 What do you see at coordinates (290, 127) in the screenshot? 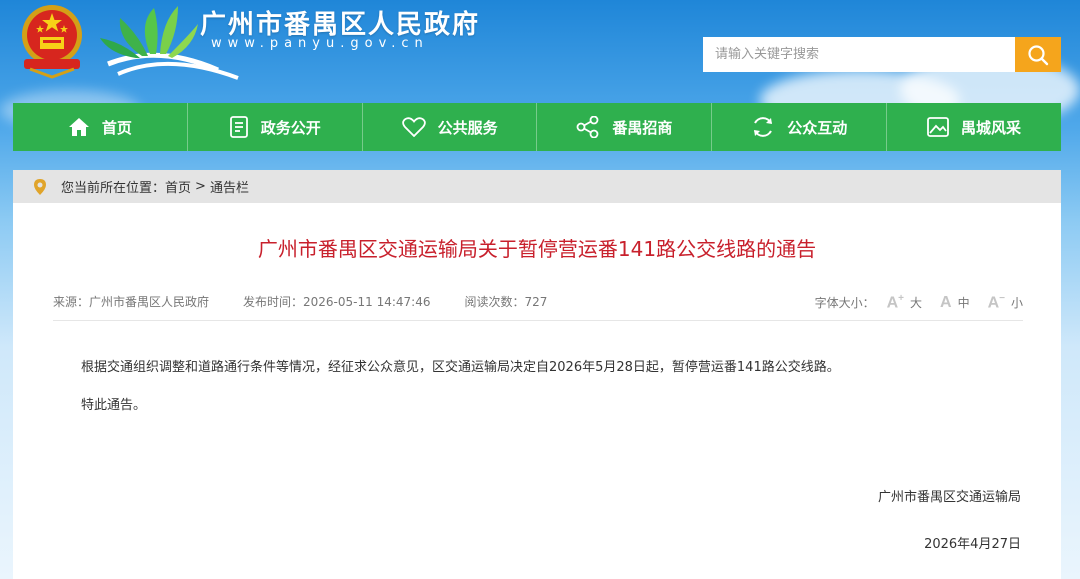
I see `nav-item-label: 政务公开` at bounding box center [290, 127].